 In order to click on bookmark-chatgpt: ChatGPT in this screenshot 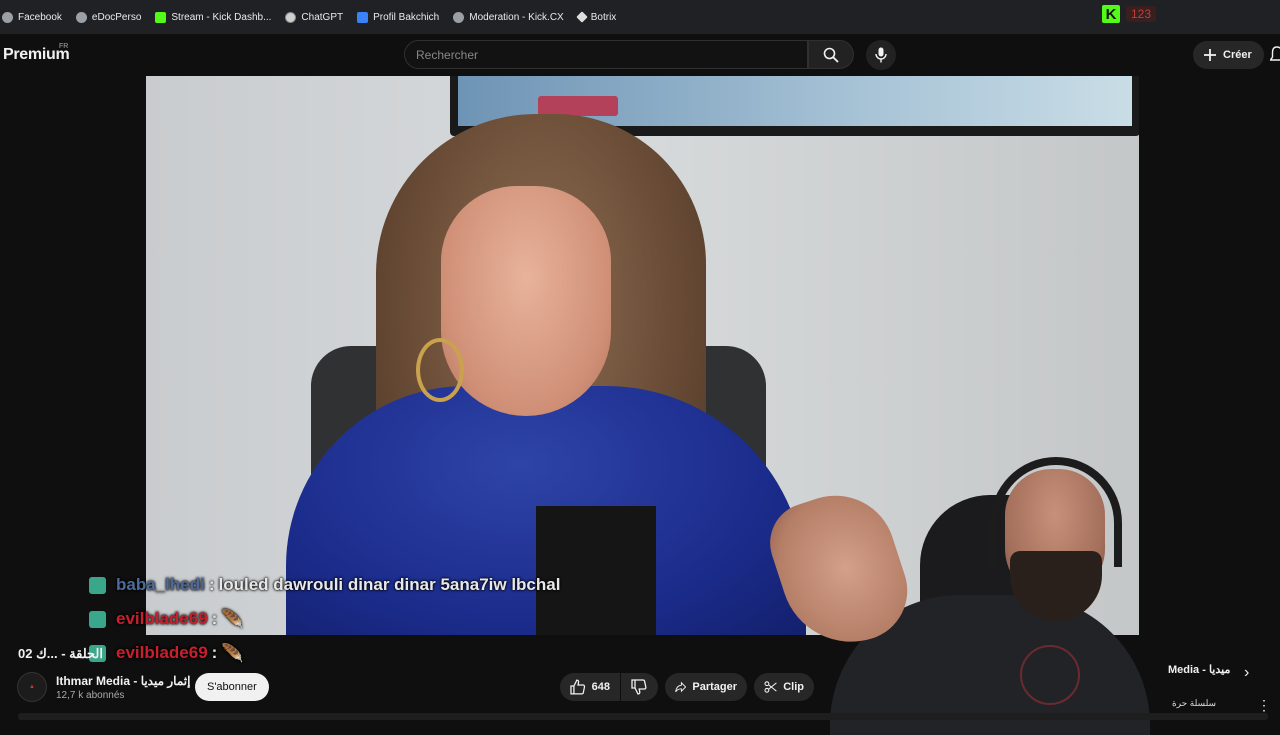, I will do `click(314, 17)`.